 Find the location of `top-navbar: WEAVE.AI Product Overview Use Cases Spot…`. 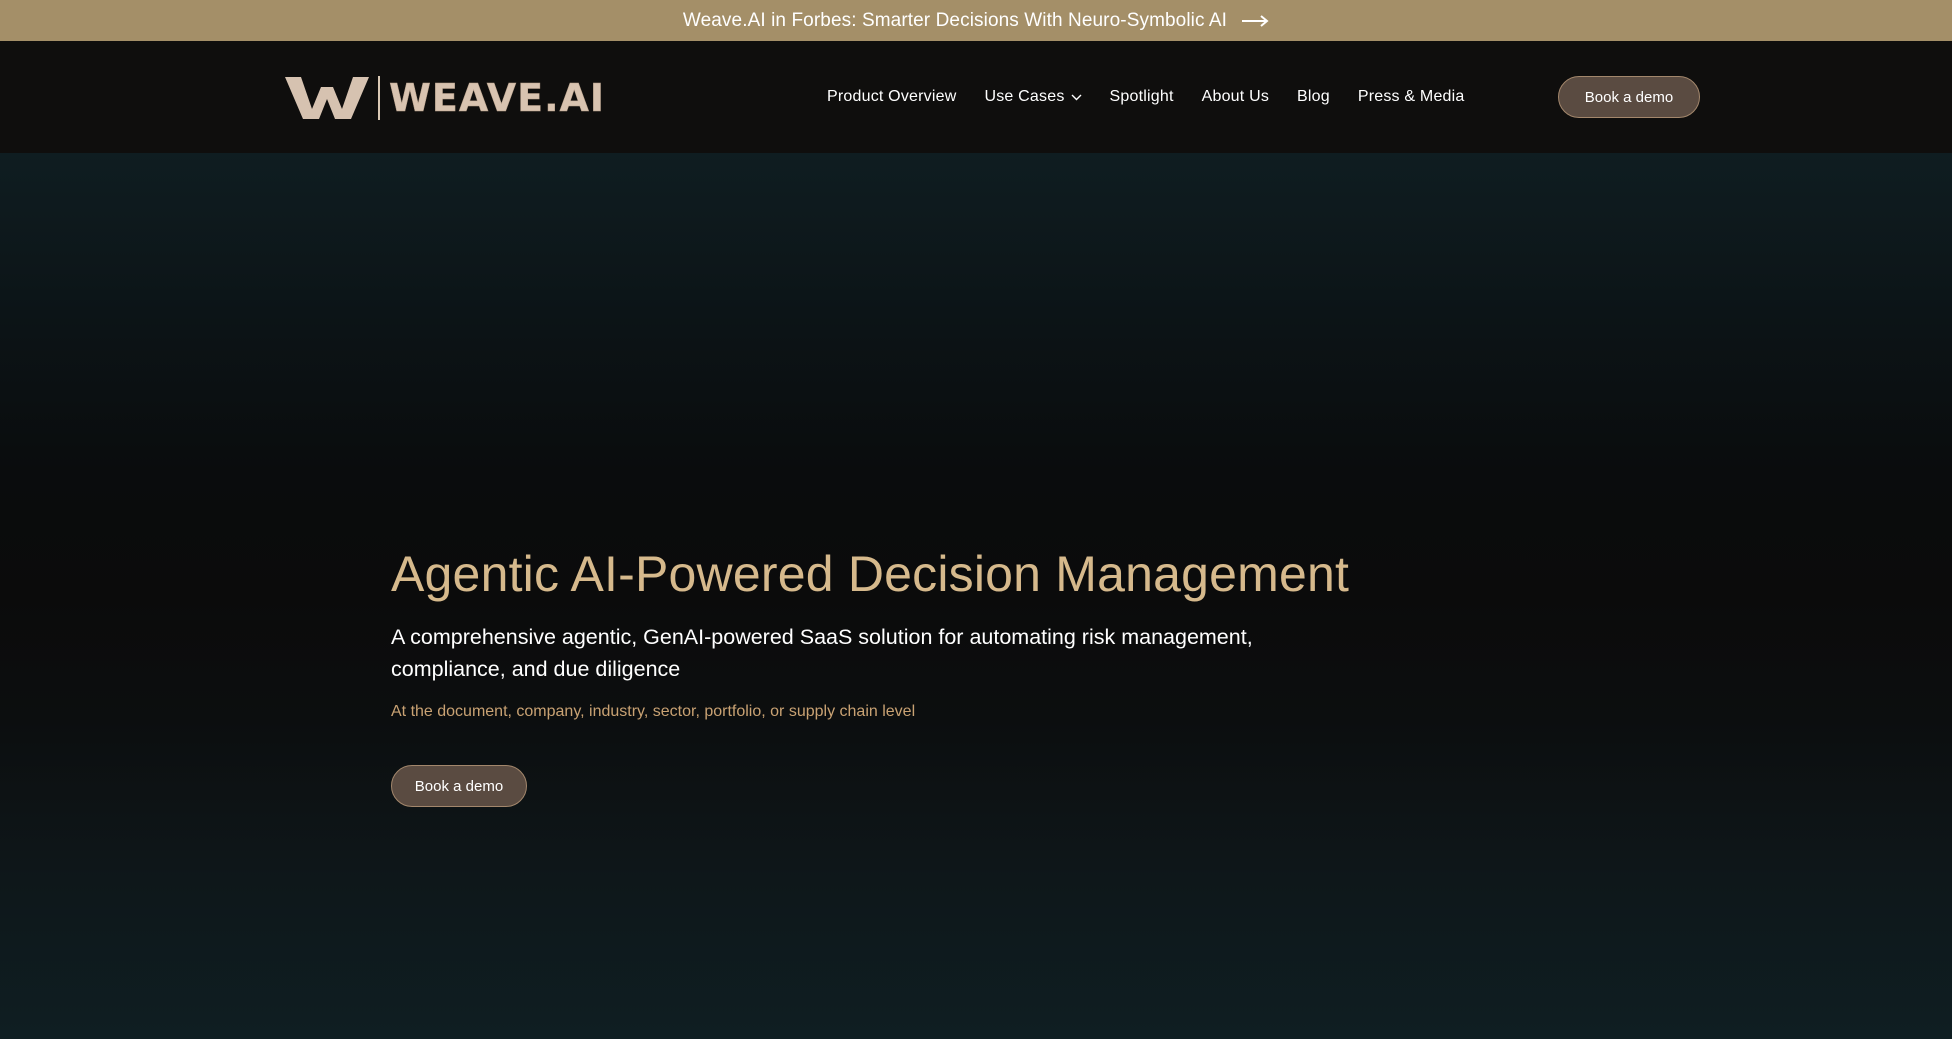

top-navbar: WEAVE.AI Product Overview Use Cases Spot… is located at coordinates (976, 97).